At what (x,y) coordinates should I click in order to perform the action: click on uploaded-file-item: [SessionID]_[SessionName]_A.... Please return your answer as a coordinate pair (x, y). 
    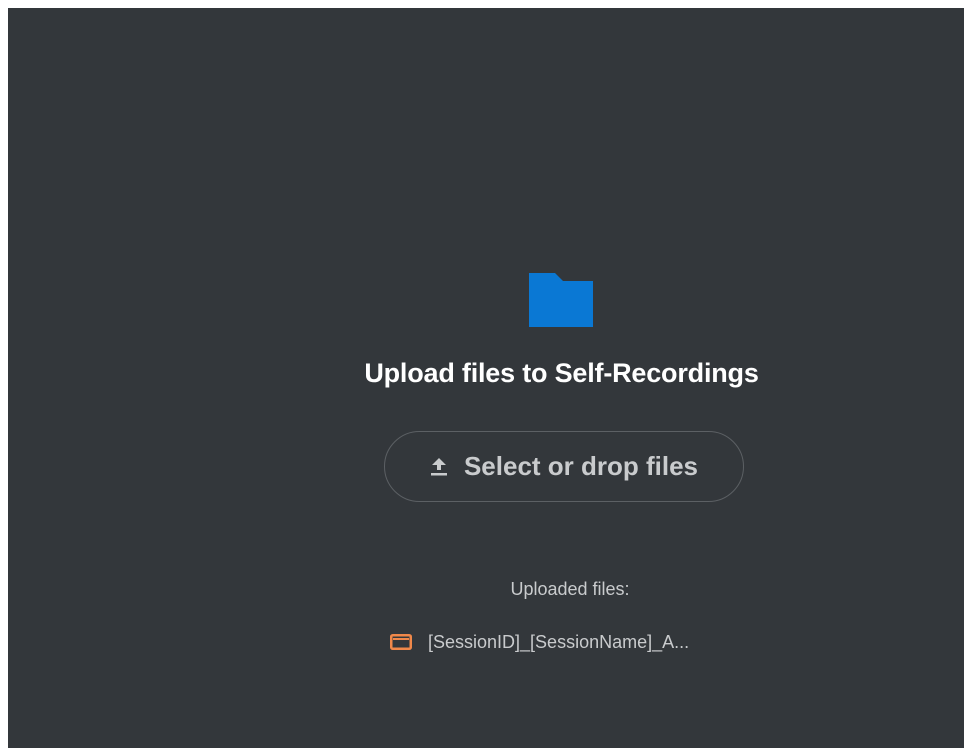
    Looking at the image, I should click on (539, 642).